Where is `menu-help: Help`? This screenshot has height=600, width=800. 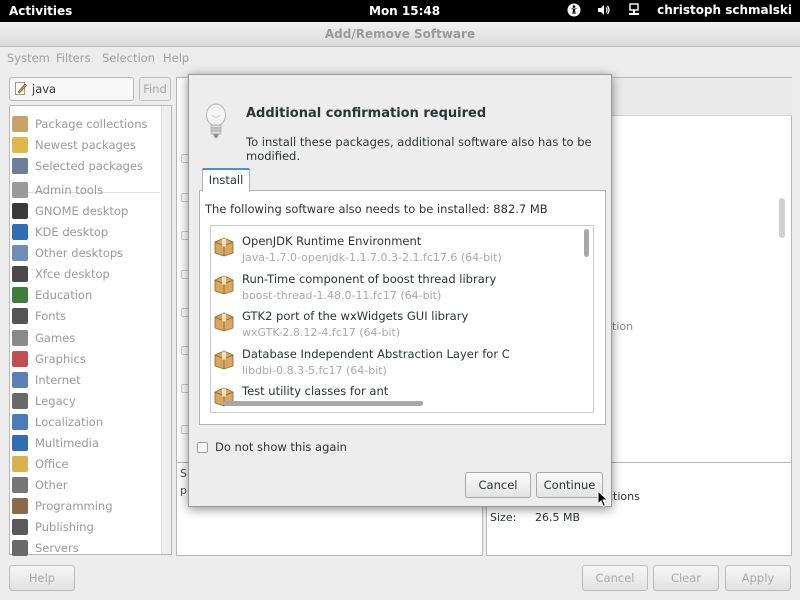
menu-help: Help is located at coordinates (176, 58).